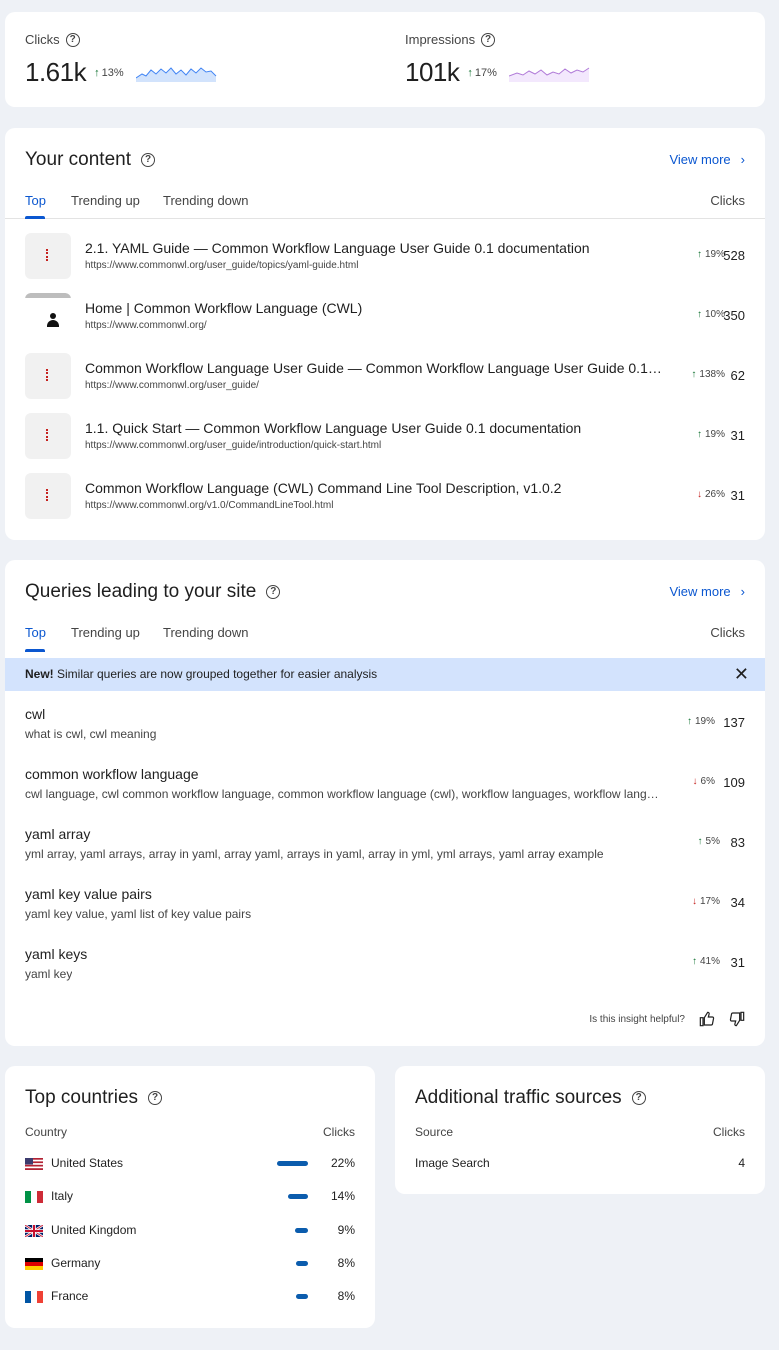 This screenshot has height=1350, width=779. Describe the element at coordinates (121, 60) in the screenshot. I see `clicks-metric: Clicks? 1.61k ↑ 13%` at that location.